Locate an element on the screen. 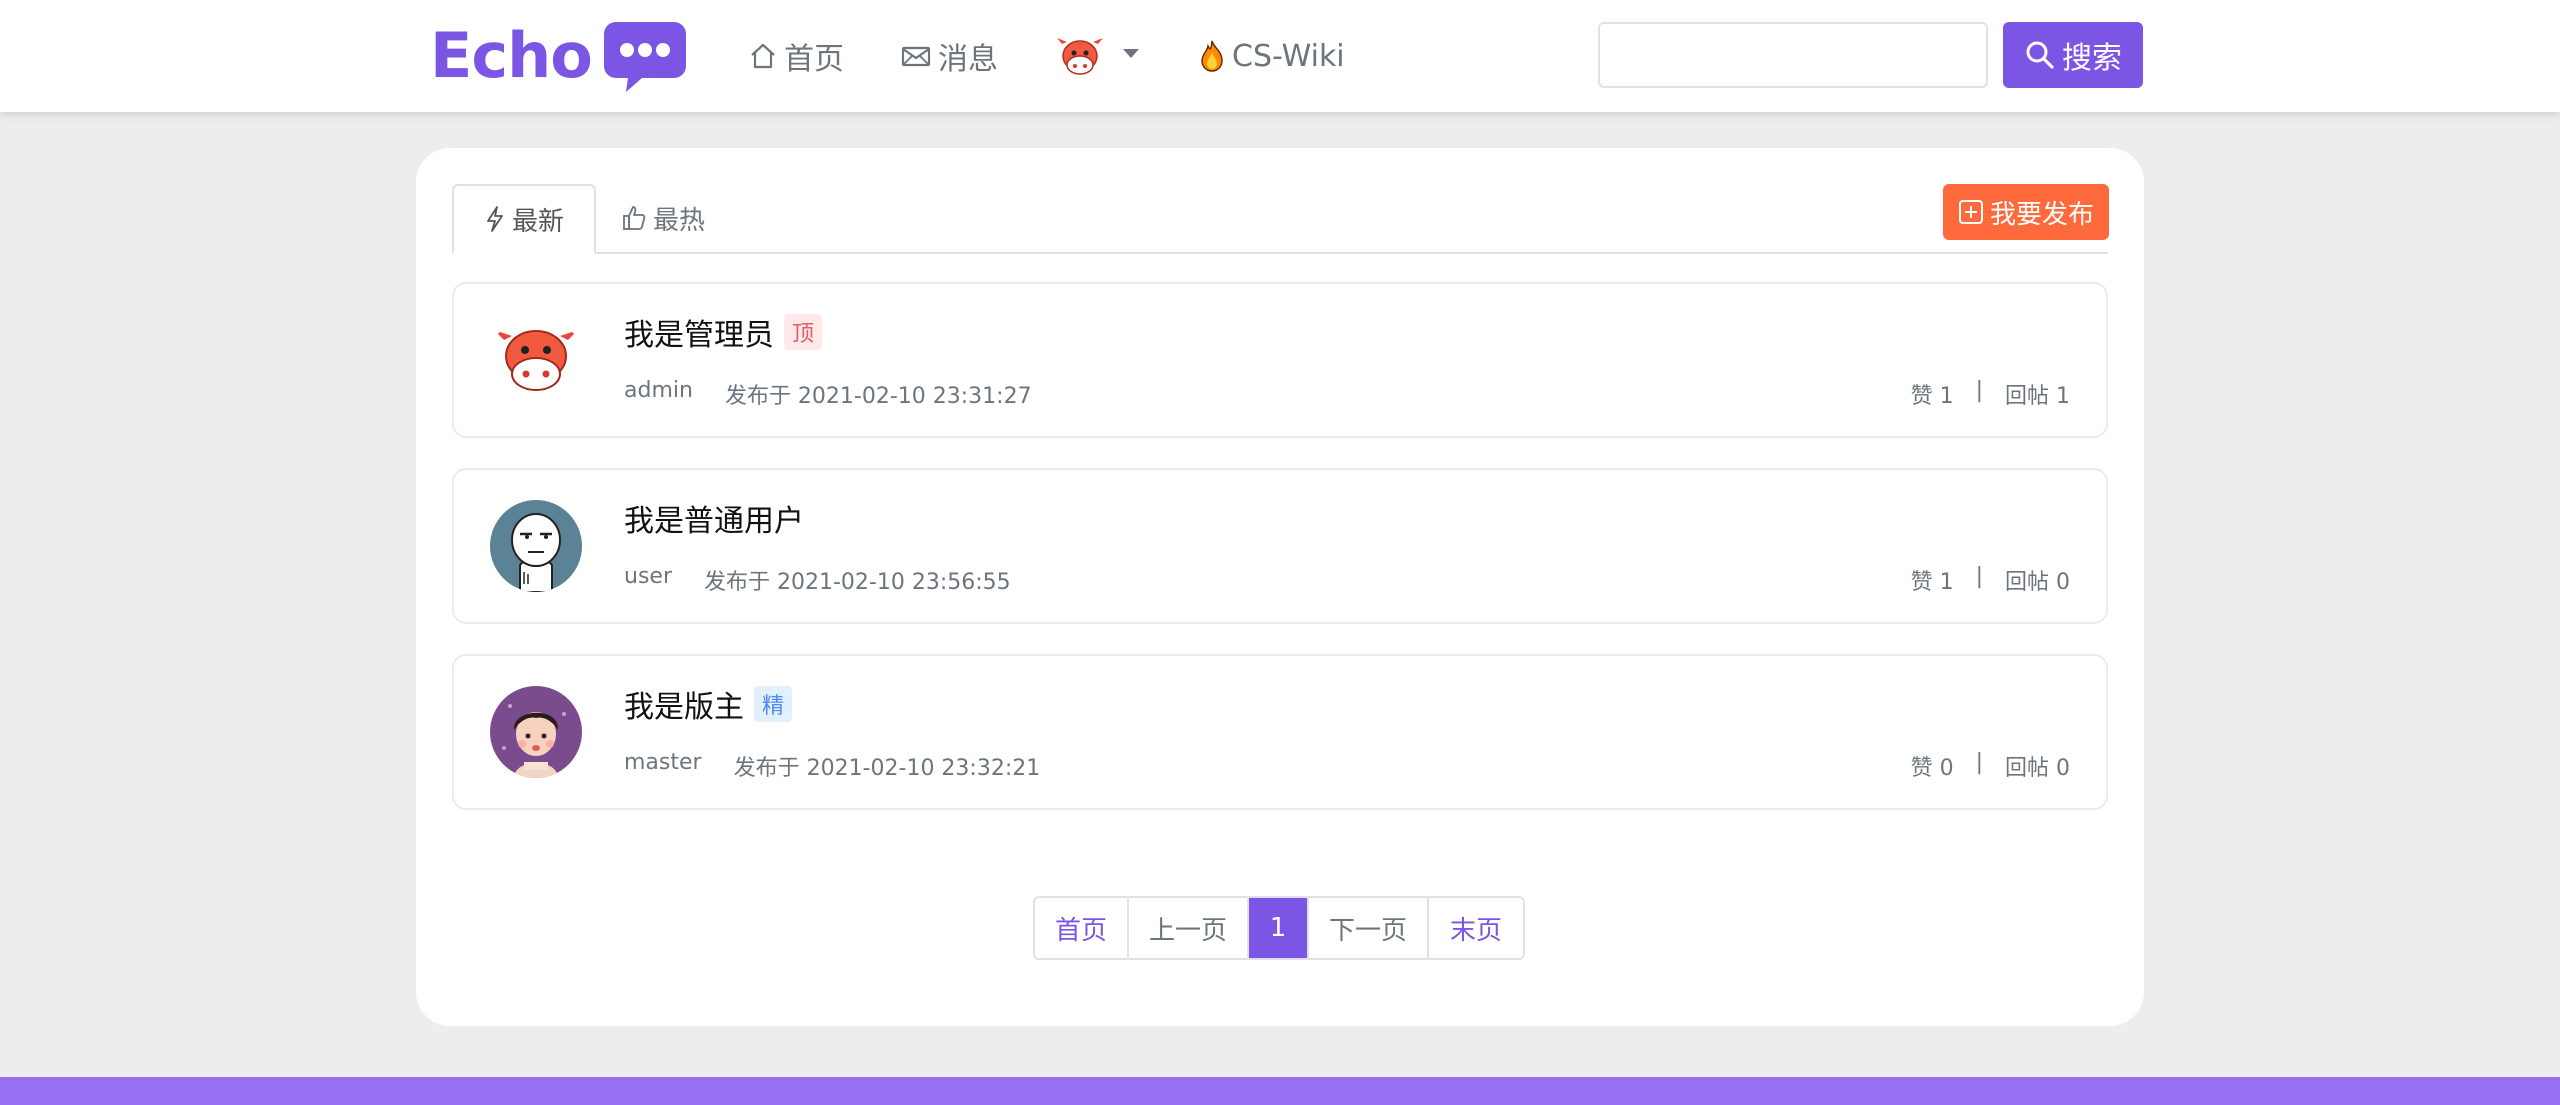  post-stats: 赞 1 | 回帖 0 is located at coordinates (1990, 580).